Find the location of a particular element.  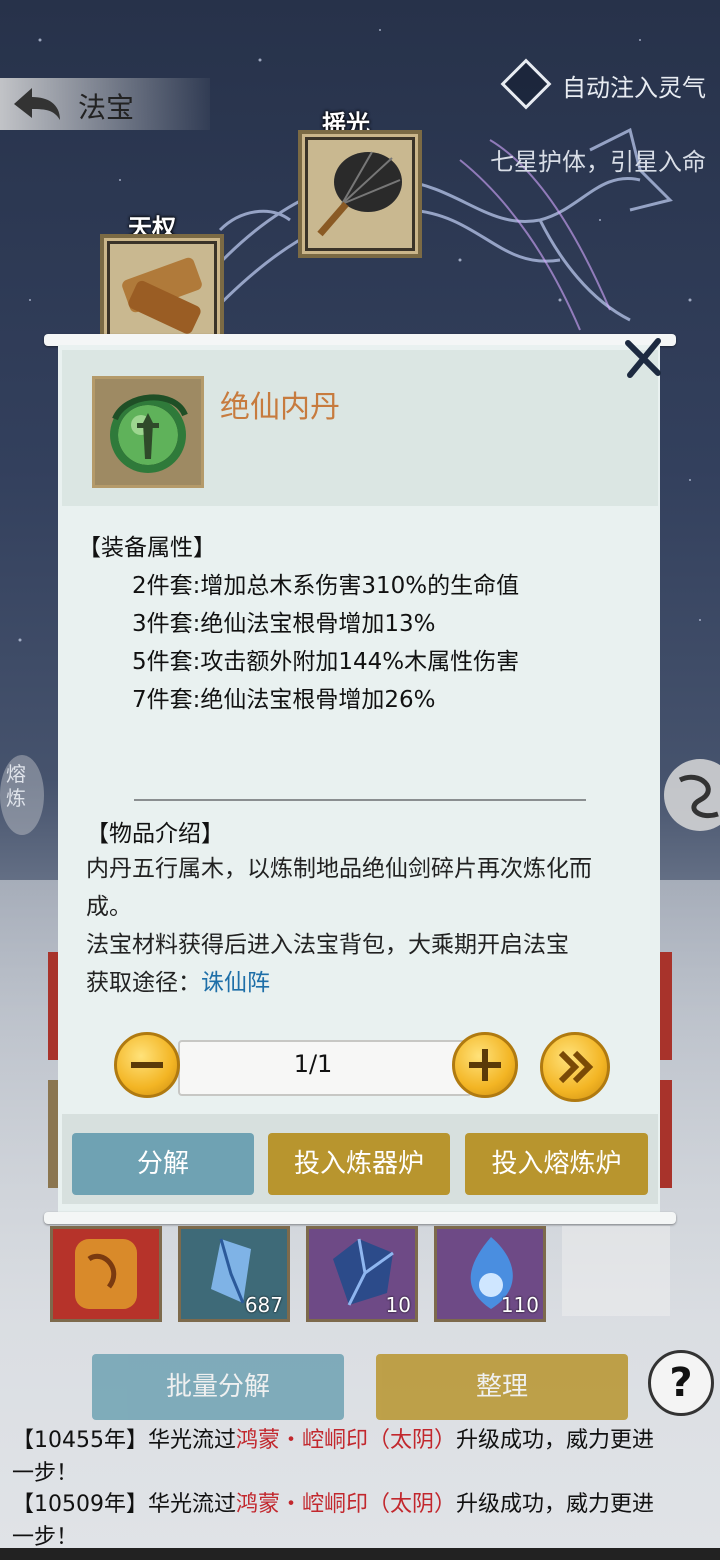

inventory-slot is located at coordinates (106, 1274).